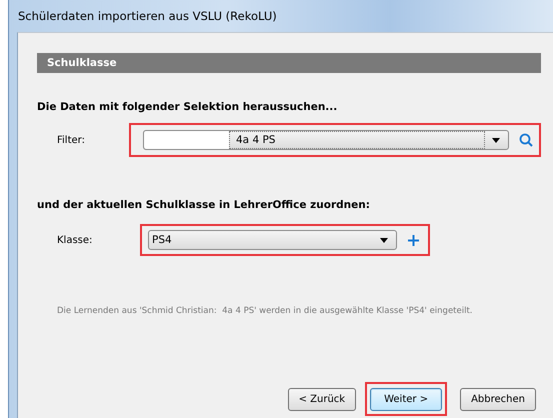 This screenshot has width=553, height=418. What do you see at coordinates (326, 140) in the screenshot?
I see `filter-dropdown: 4a 4 PS` at bounding box center [326, 140].